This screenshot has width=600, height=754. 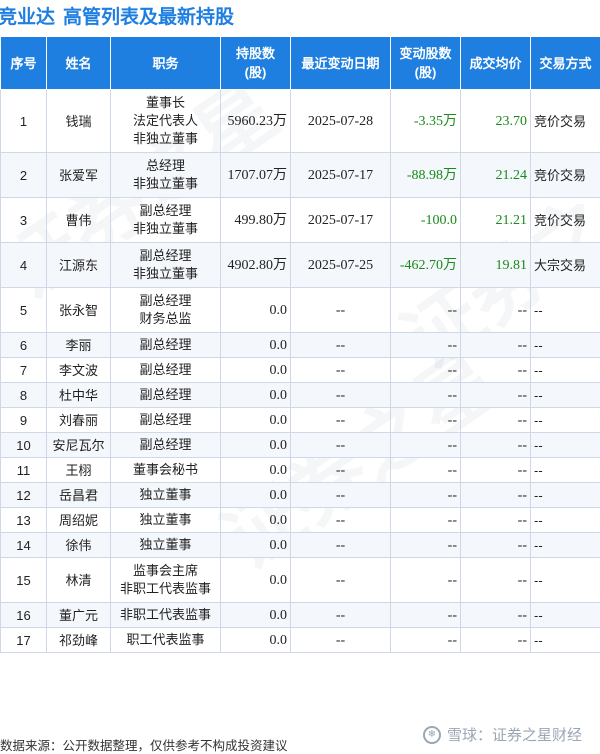 What do you see at coordinates (426, 63) in the screenshot?
I see `column-header: 变动股数 (股)` at bounding box center [426, 63].